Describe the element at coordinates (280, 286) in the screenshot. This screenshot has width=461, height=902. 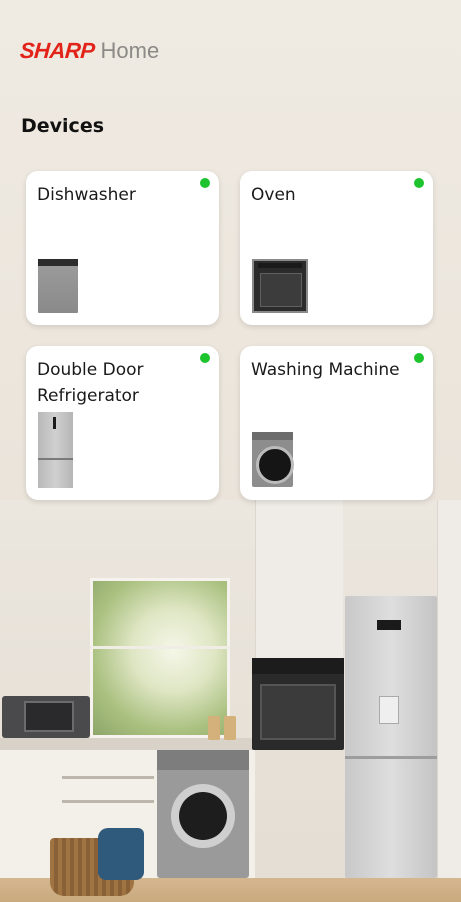
I see `oven-icon` at that location.